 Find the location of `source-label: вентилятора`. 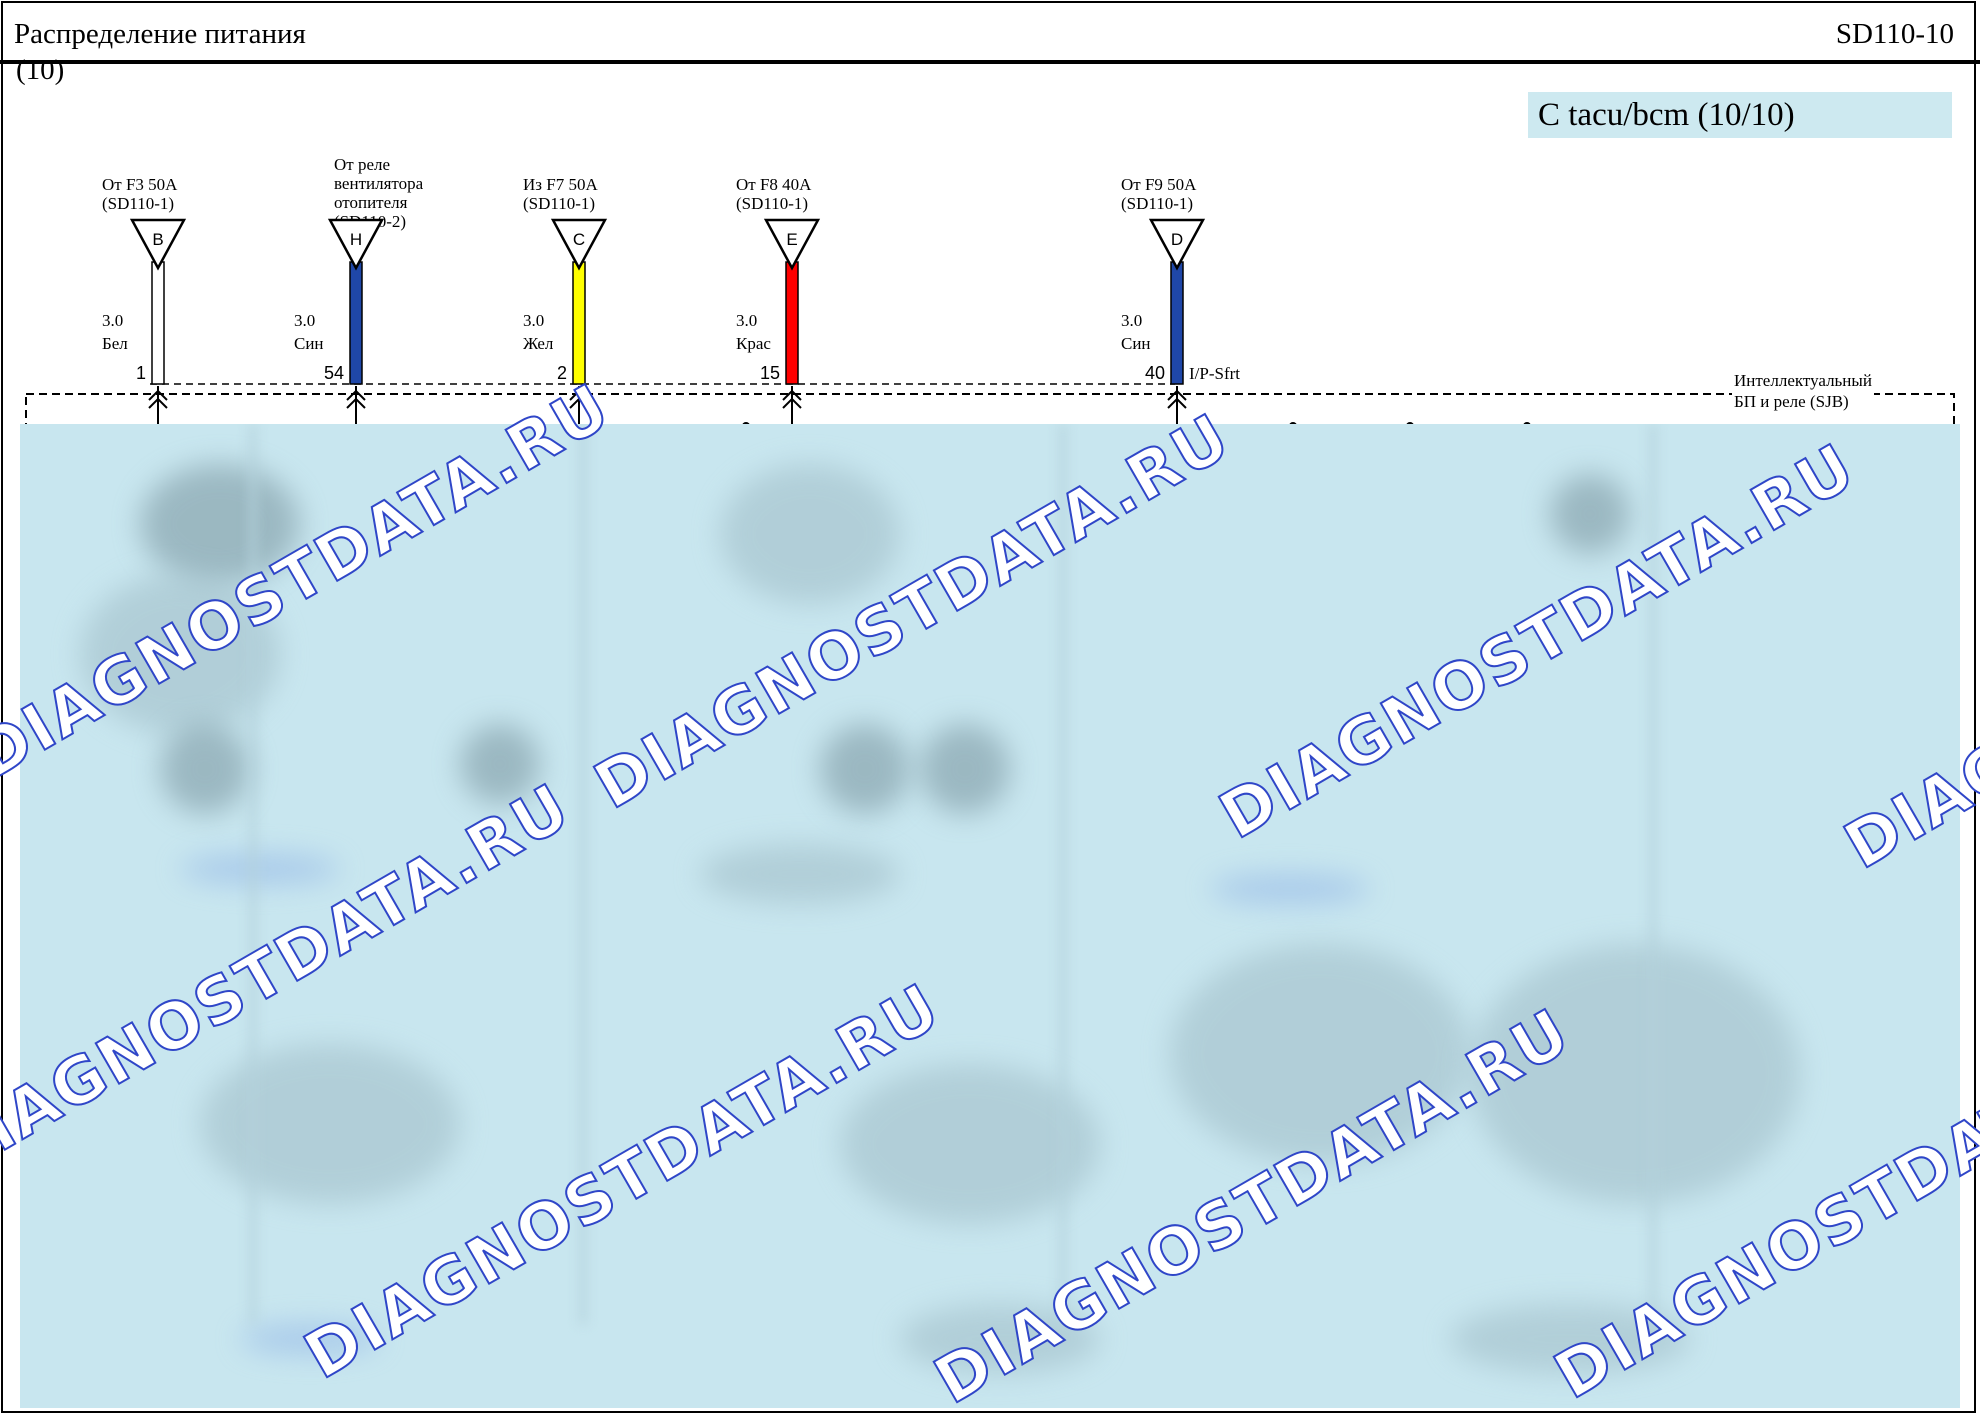

source-label: вентилятора is located at coordinates (379, 183).